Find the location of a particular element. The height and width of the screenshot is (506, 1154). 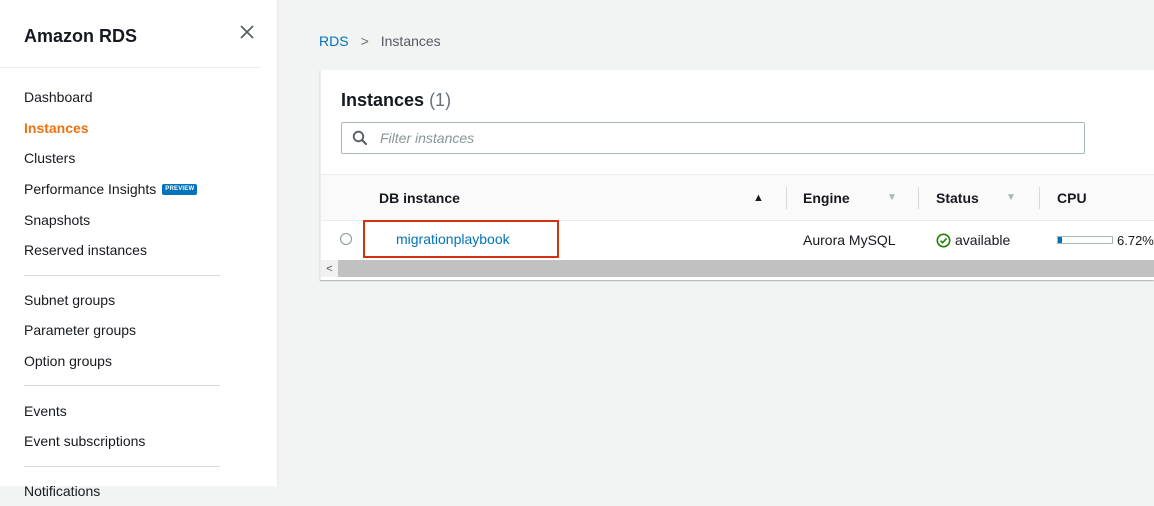

column-header-status: Status ▼ is located at coordinates (986, 197).